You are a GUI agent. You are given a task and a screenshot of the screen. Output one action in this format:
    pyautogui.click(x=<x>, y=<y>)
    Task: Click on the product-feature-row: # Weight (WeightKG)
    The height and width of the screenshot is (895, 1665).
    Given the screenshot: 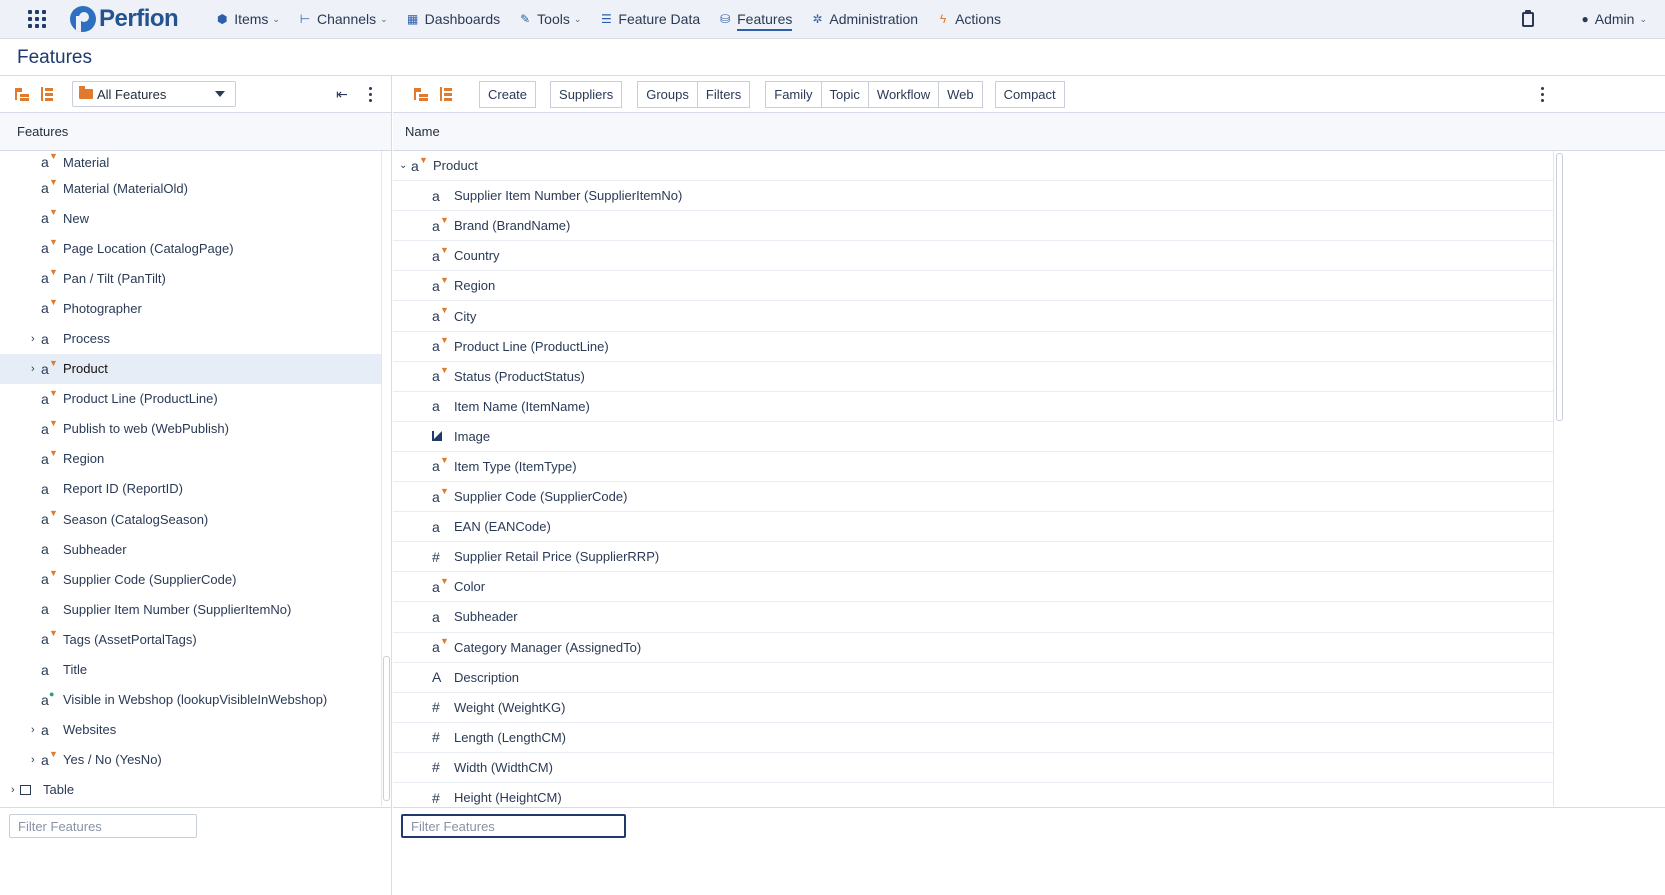 What is the action you would take?
    pyautogui.click(x=973, y=708)
    